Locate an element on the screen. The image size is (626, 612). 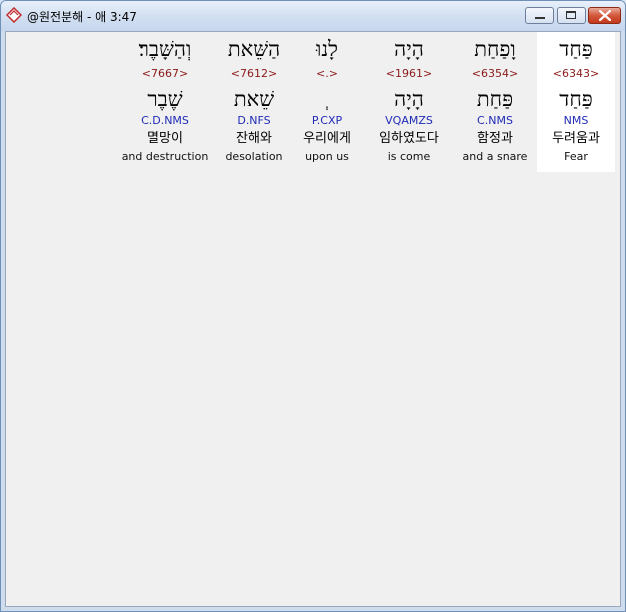
strong-number: <7612> is located at coordinates (254, 73).